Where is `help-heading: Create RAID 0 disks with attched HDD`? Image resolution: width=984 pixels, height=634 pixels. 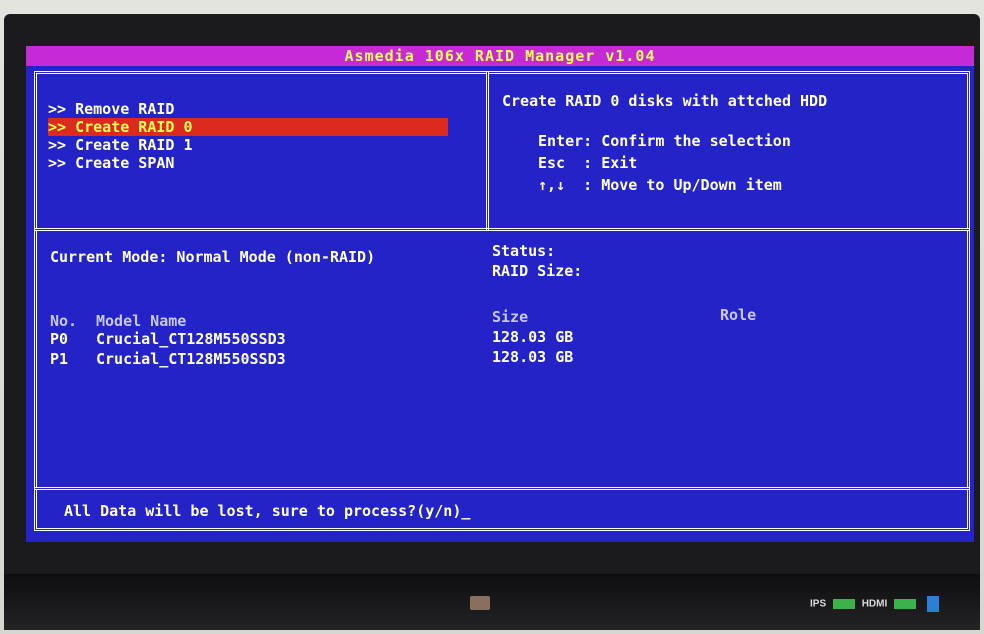
help-heading: Create RAID 0 disks with attched HDD is located at coordinates (665, 101).